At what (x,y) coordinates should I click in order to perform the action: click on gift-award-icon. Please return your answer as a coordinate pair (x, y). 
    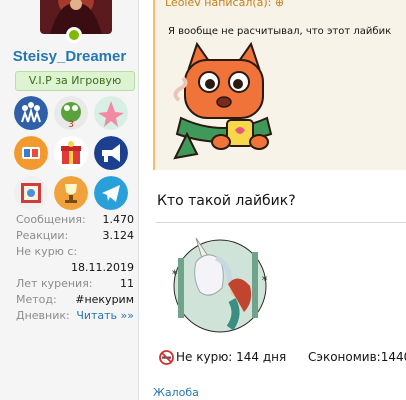
    Looking at the image, I should click on (71, 153).